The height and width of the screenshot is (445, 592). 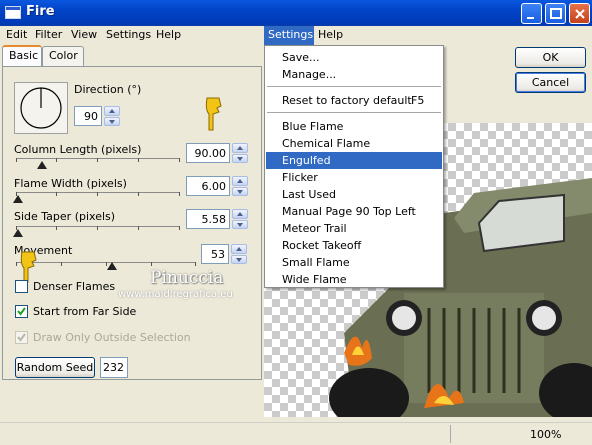 What do you see at coordinates (114, 367) in the screenshot?
I see `random-seed-field: 232` at bounding box center [114, 367].